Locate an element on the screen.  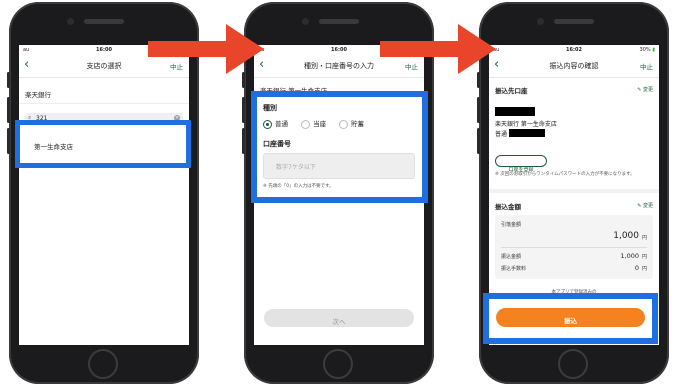
bank-name: 楽天銀行 is located at coordinates (38, 95).